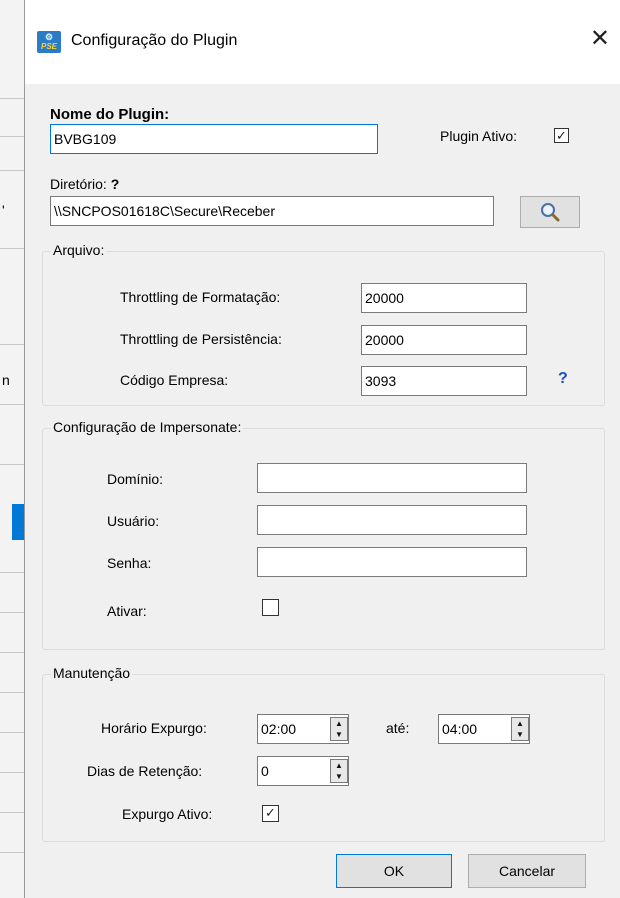  Describe the element at coordinates (115, 184) in the screenshot. I see `directory-help-icon: ?` at that location.